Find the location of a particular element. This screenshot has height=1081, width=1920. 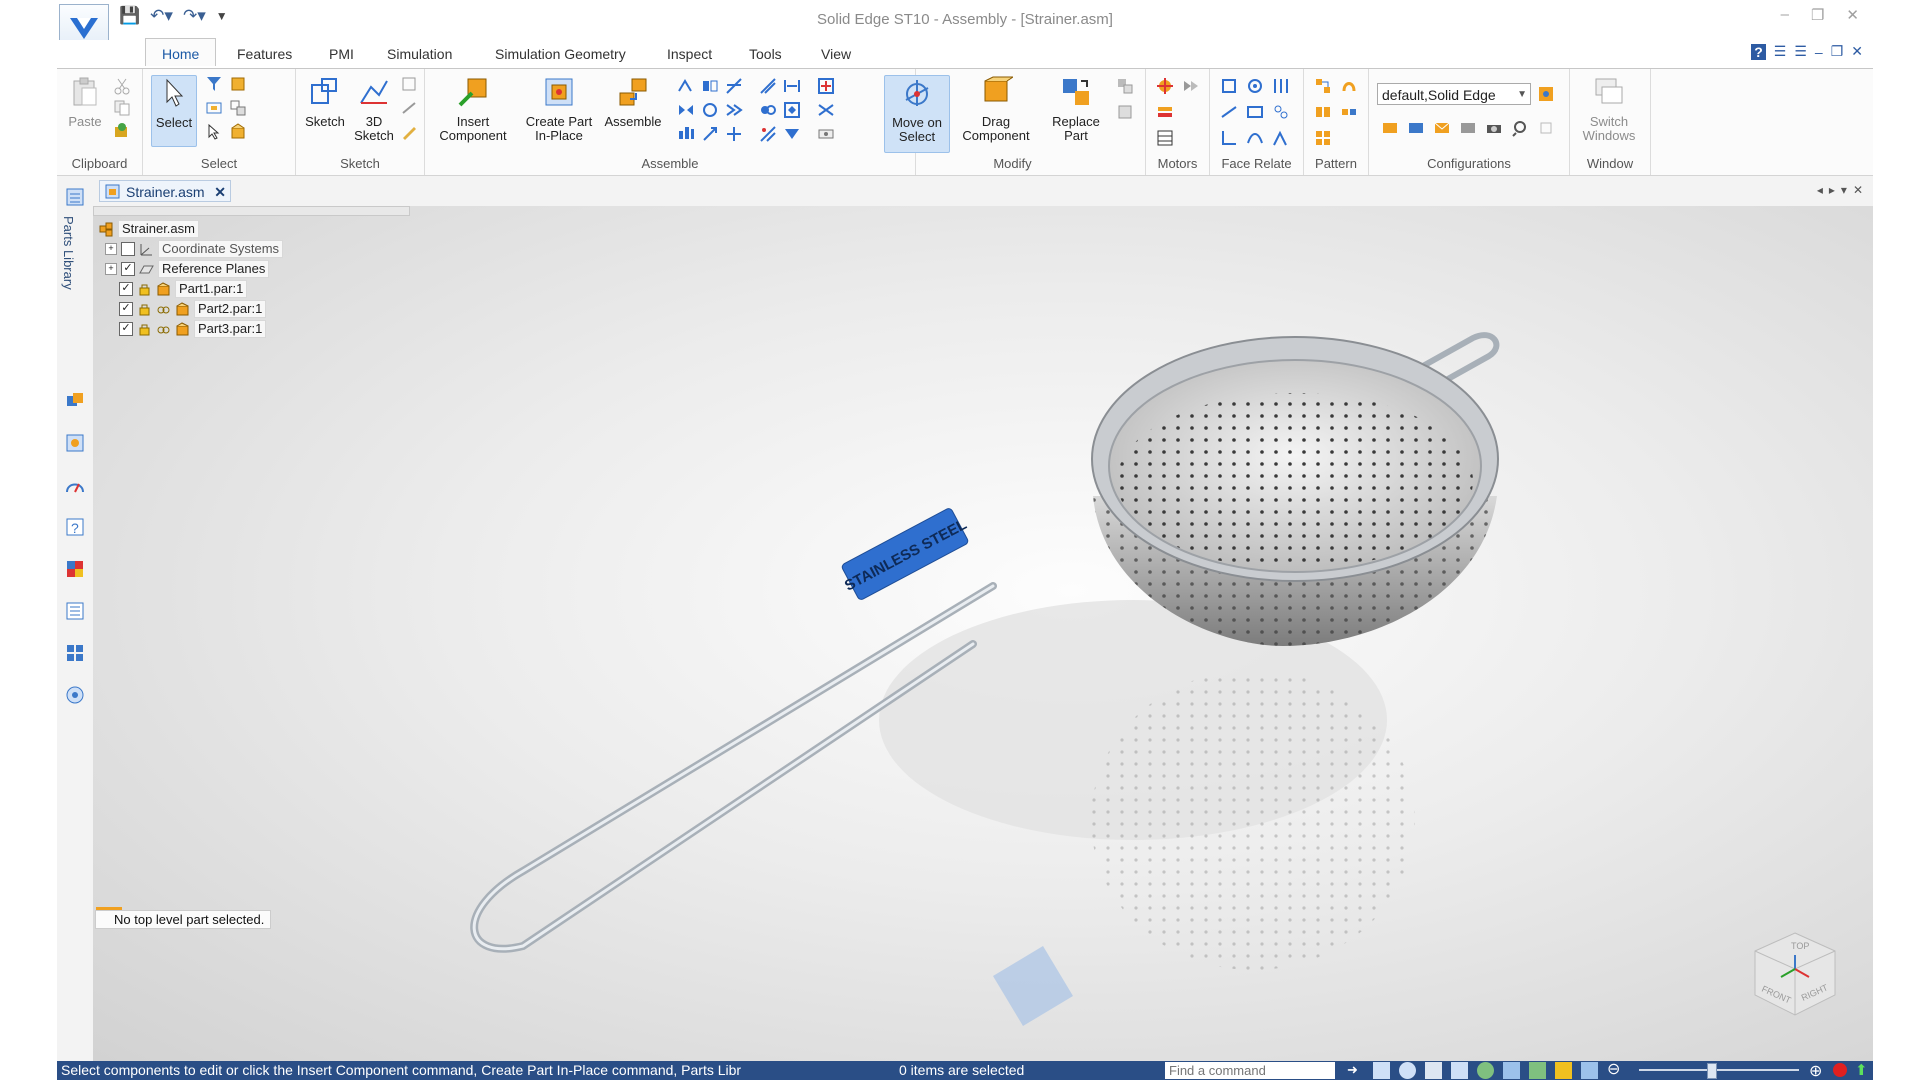

parts-library-tab: Parts Library is located at coordinates (68, 253).